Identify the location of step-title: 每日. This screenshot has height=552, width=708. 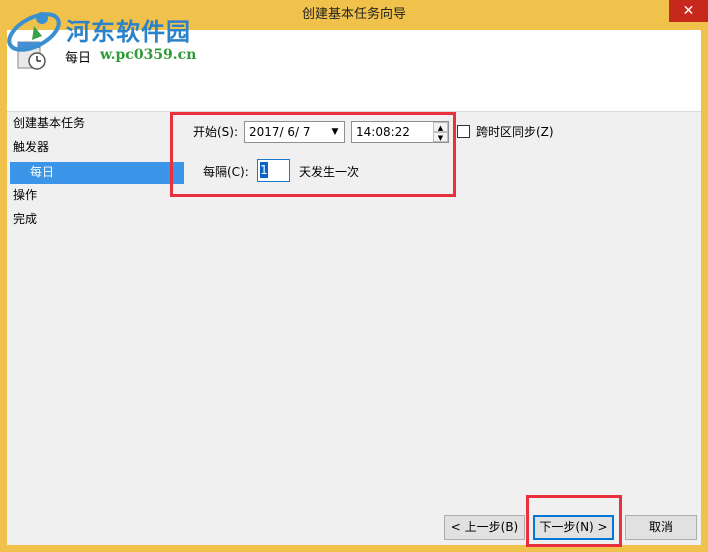
(78, 58).